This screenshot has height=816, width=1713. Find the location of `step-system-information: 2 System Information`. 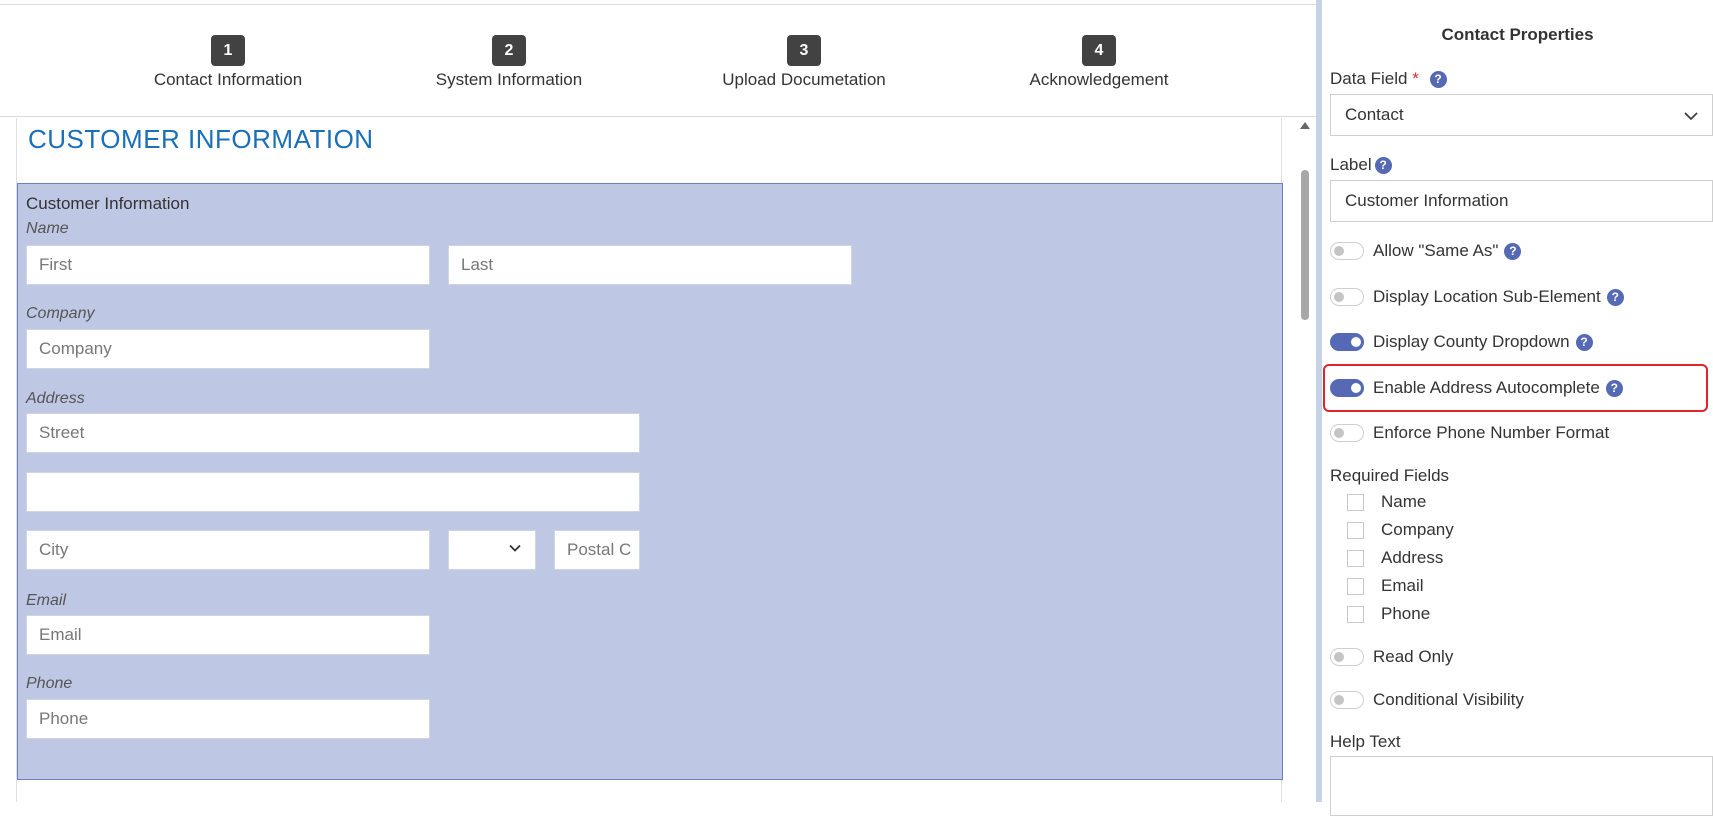

step-system-information: 2 System Information is located at coordinates (509, 62).